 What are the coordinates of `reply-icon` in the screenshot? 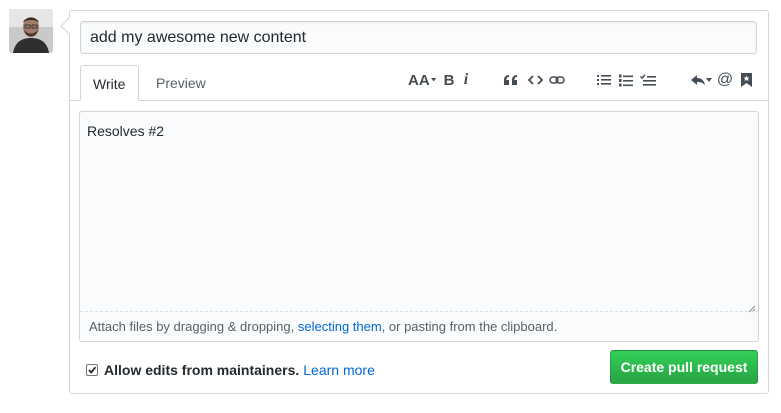 It's located at (701, 80).